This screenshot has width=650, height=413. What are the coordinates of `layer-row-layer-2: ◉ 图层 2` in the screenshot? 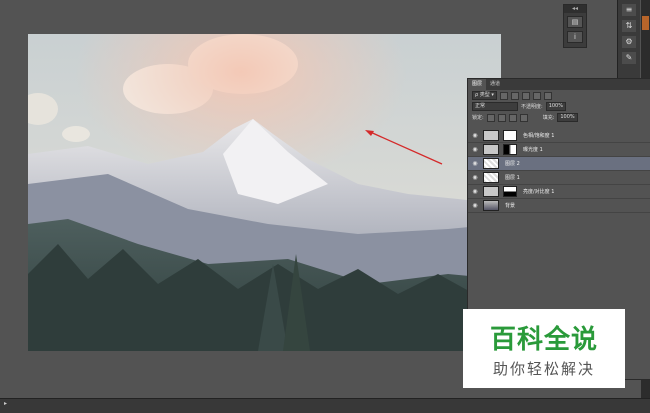 It's located at (559, 164).